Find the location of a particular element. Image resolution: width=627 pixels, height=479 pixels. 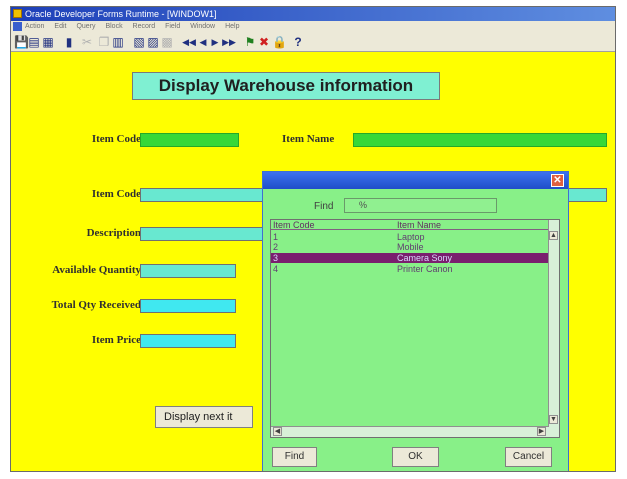

item-price-field is located at coordinates (188, 341).